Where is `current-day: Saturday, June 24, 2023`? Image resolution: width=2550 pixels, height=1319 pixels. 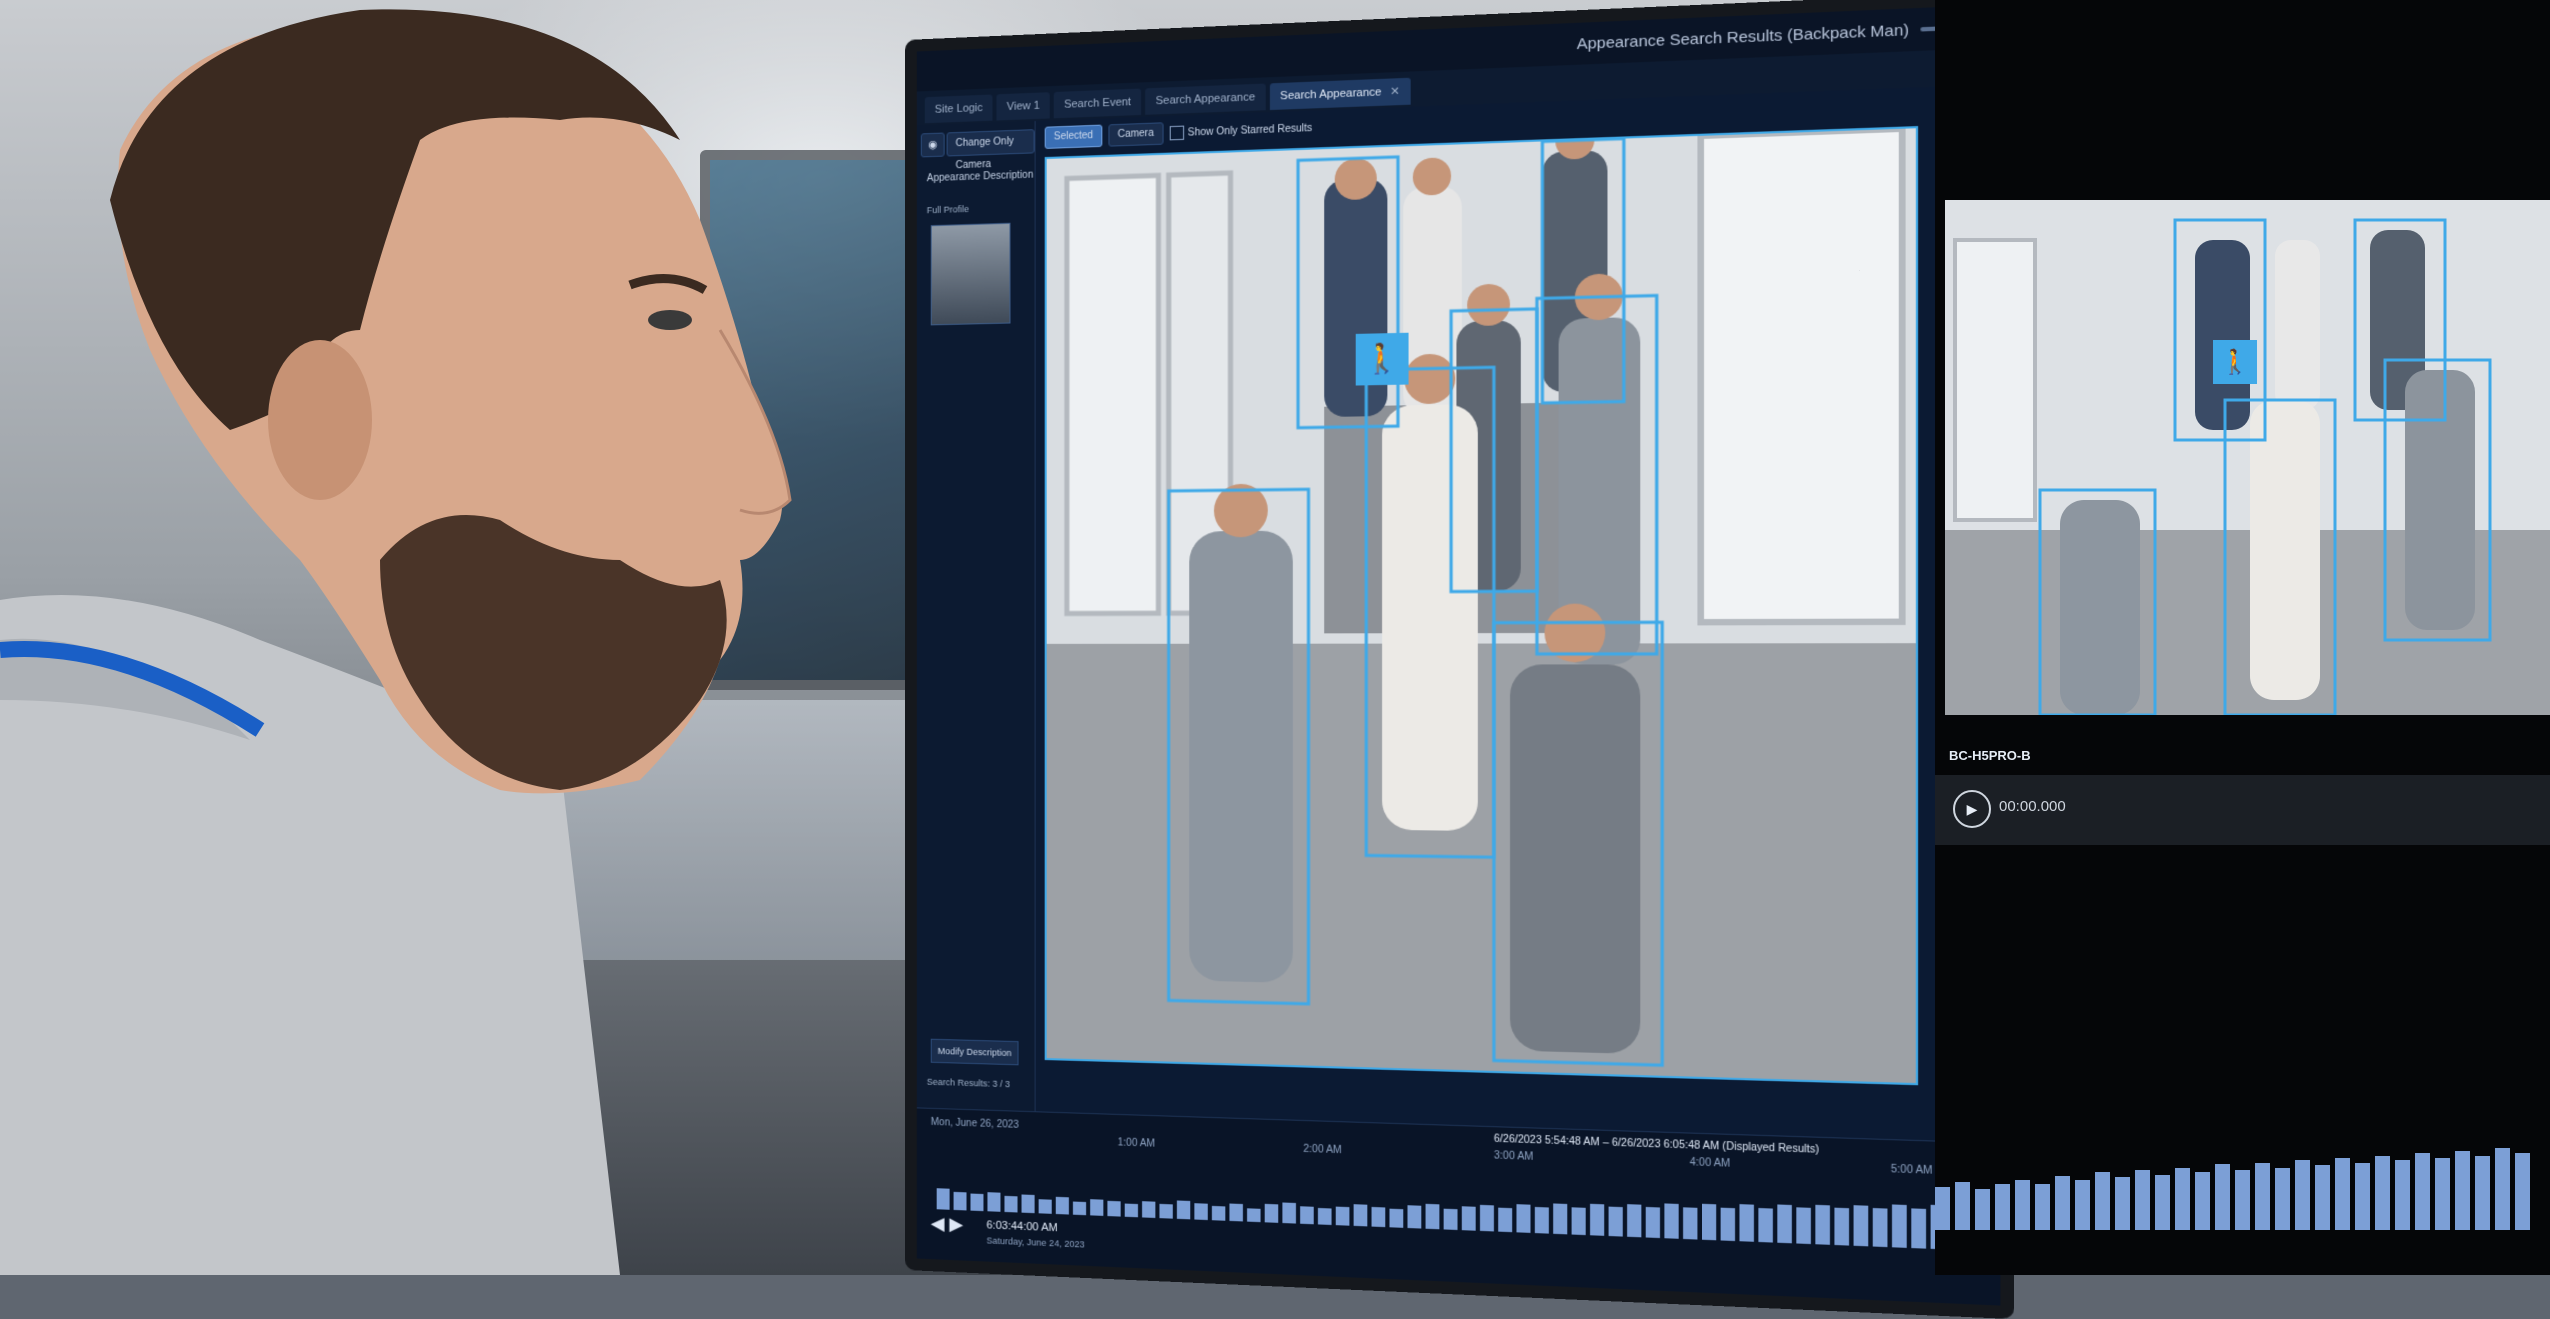 current-day: Saturday, June 24, 2023 is located at coordinates (1035, 1242).